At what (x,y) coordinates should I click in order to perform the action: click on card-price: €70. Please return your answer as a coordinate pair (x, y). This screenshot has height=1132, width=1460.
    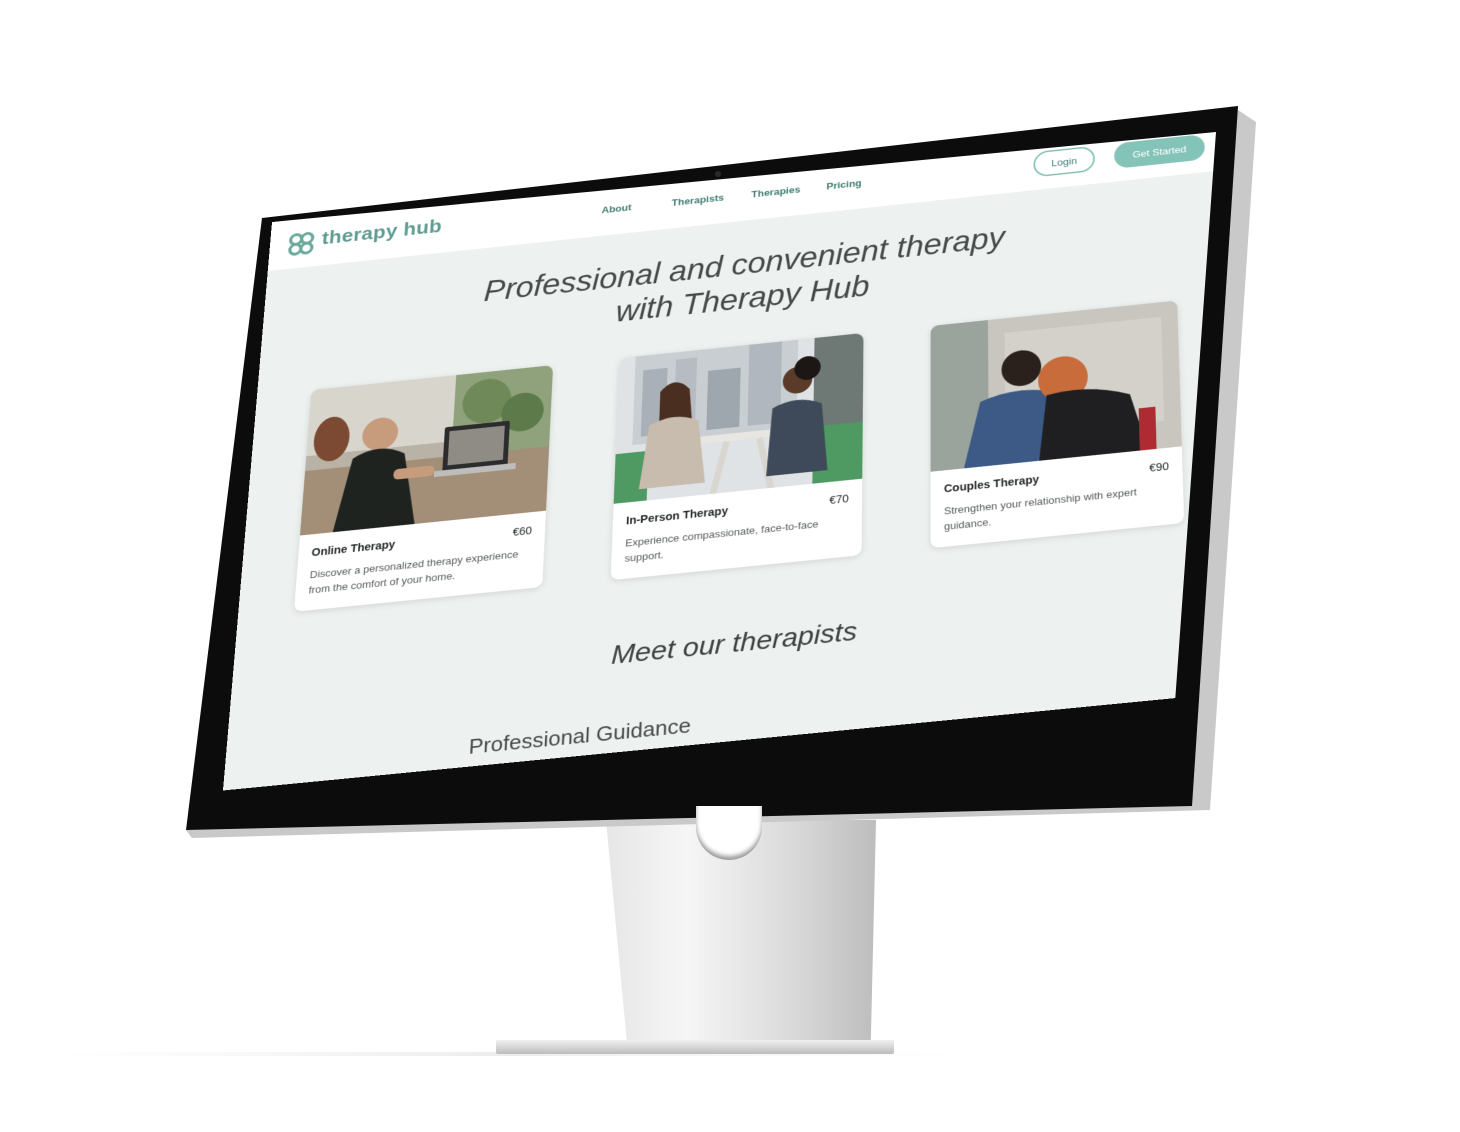
    Looking at the image, I should click on (839, 499).